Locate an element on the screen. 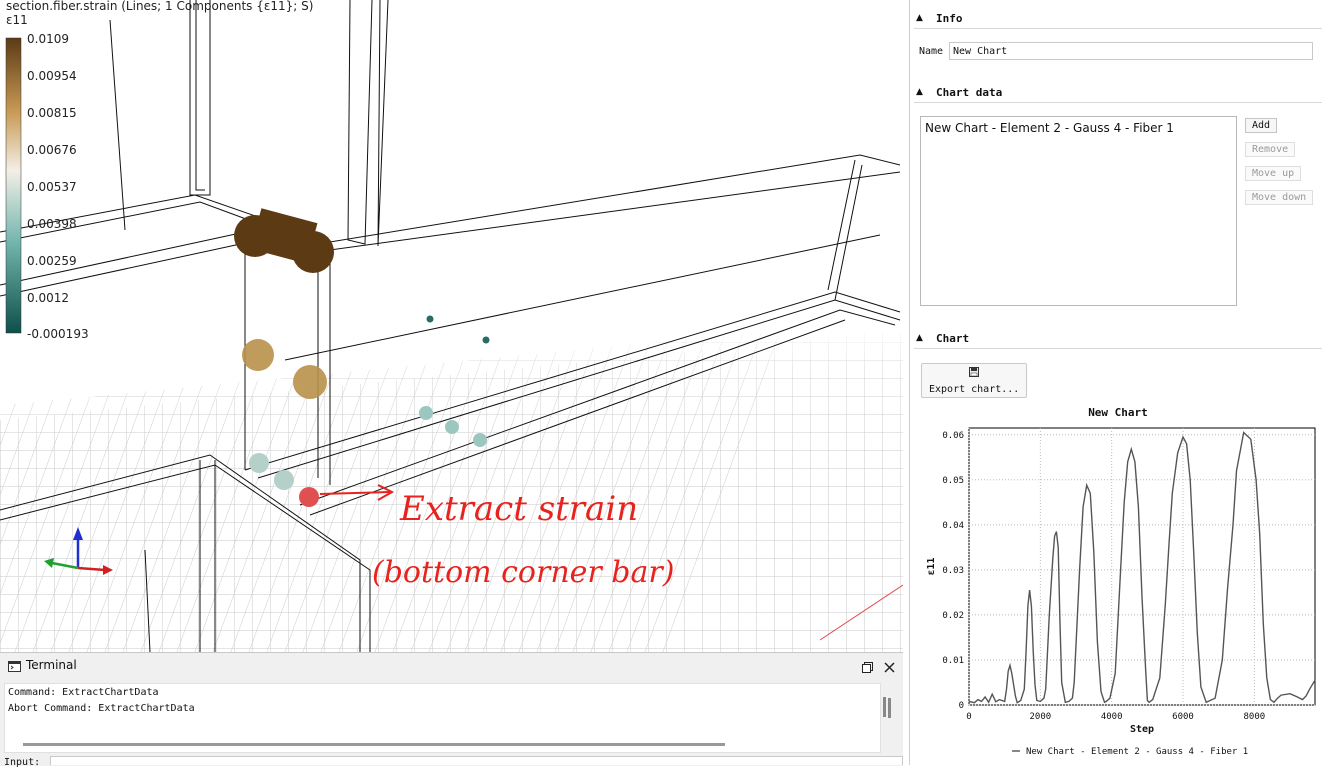 This screenshot has width=1325, height=768. horizontal-scrollbar is located at coordinates (374, 744).